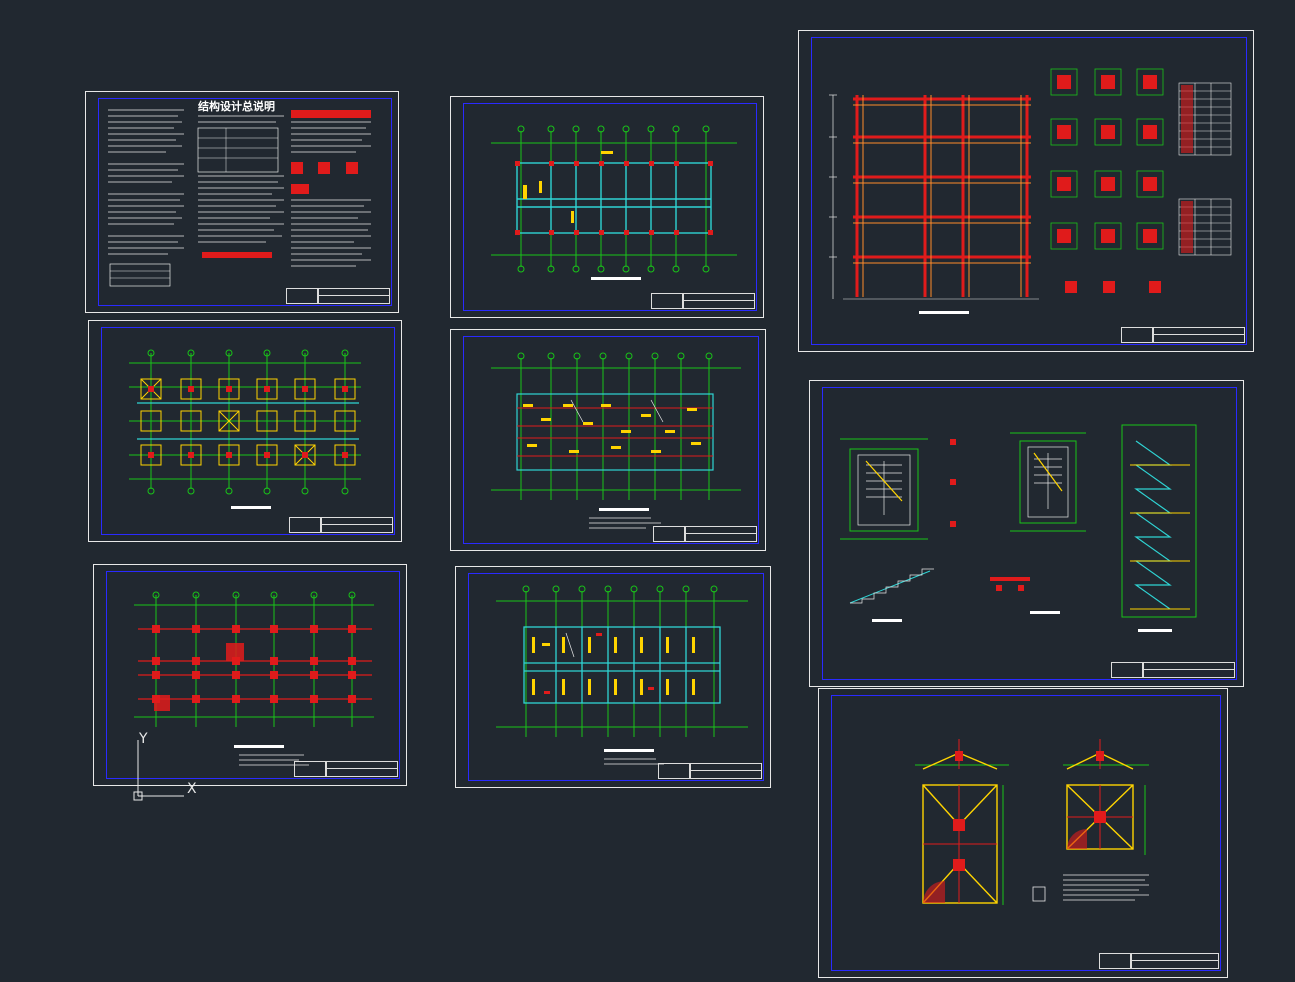 The height and width of the screenshot is (982, 1295). I want to click on stair-details-drawing, so click(1018, 528).